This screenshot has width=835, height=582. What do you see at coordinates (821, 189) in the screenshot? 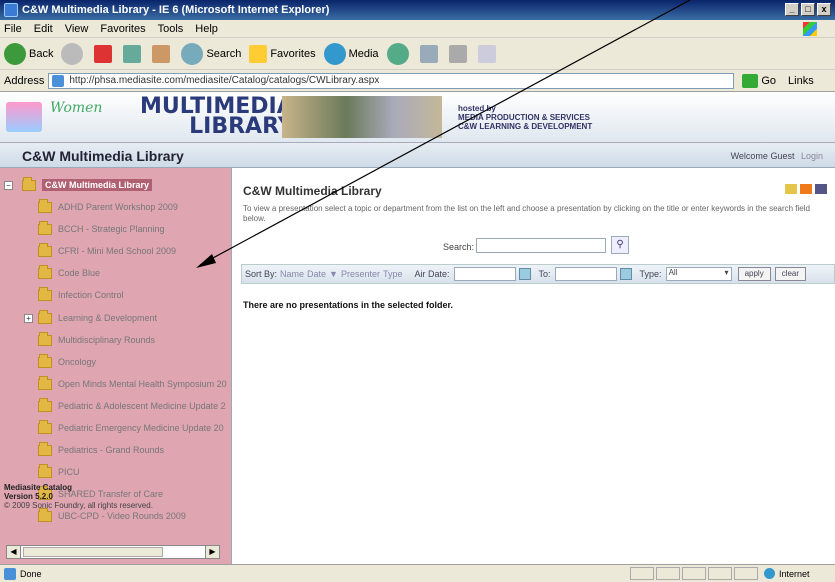
I see `link-icon` at bounding box center [821, 189].